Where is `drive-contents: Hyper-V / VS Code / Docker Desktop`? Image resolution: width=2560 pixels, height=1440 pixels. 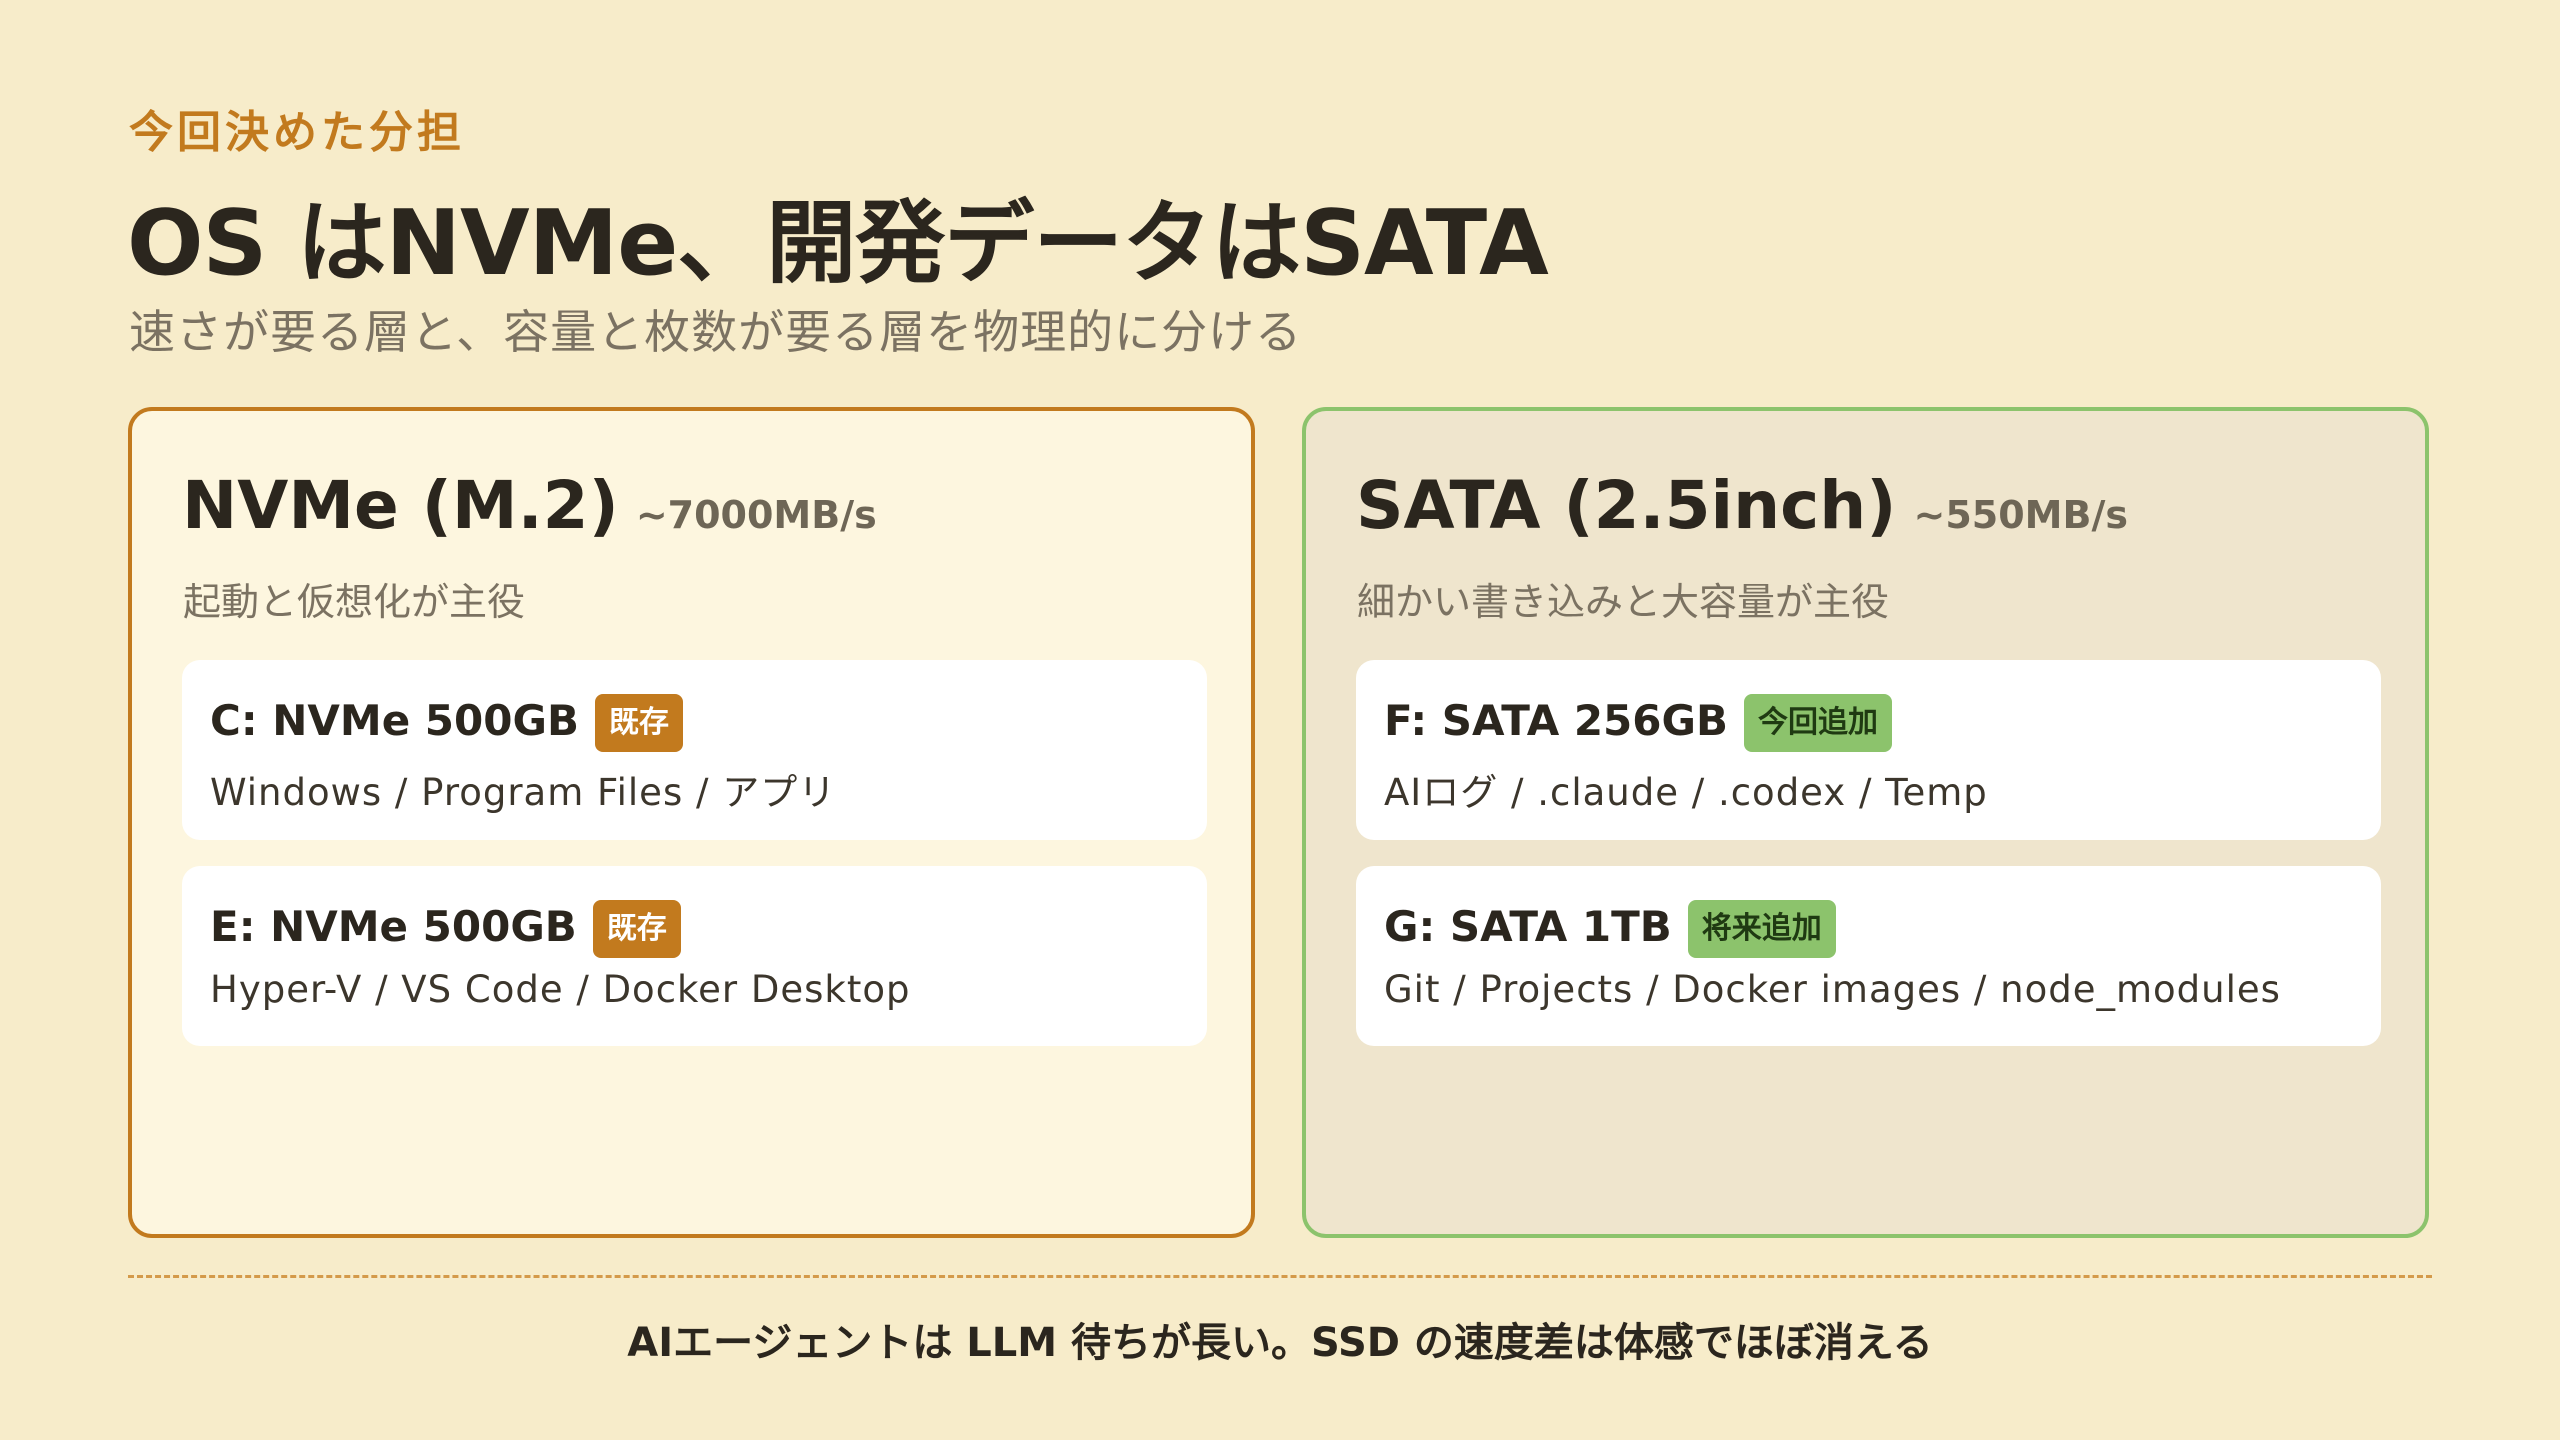 drive-contents: Hyper-V / VS Code / Docker Desktop is located at coordinates (560, 989).